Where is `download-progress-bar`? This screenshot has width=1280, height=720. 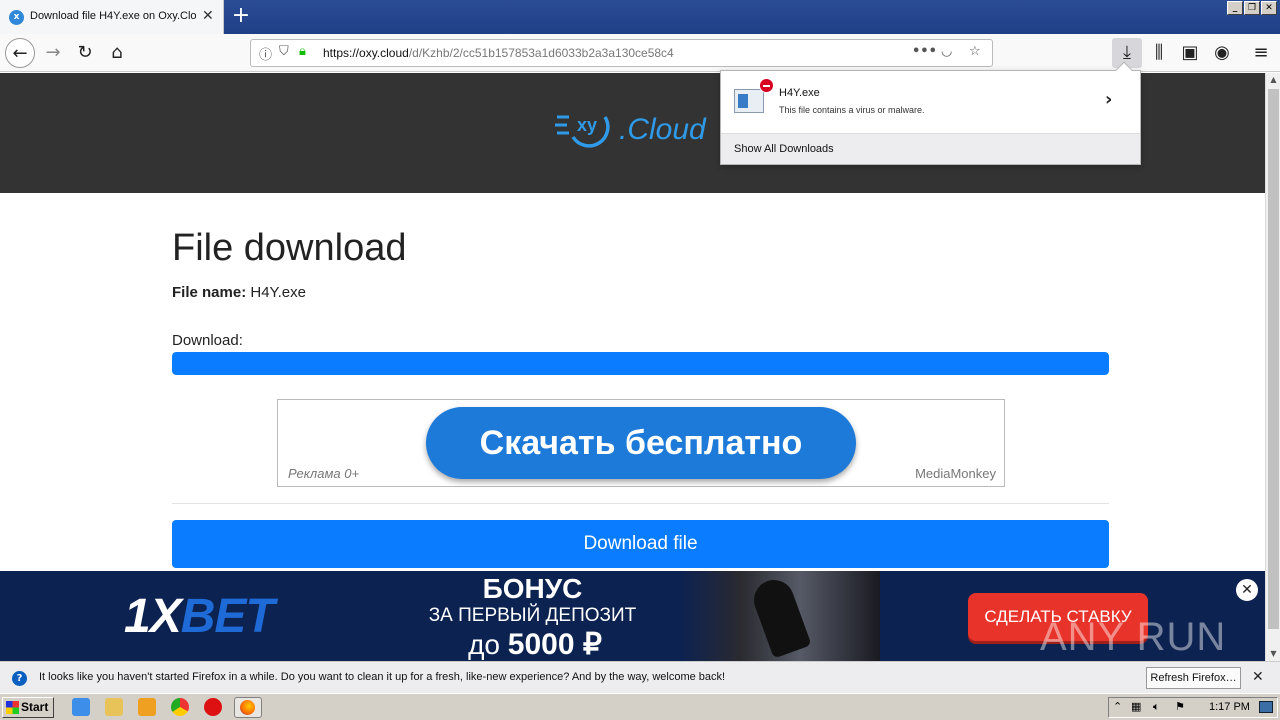 download-progress-bar is located at coordinates (640, 363).